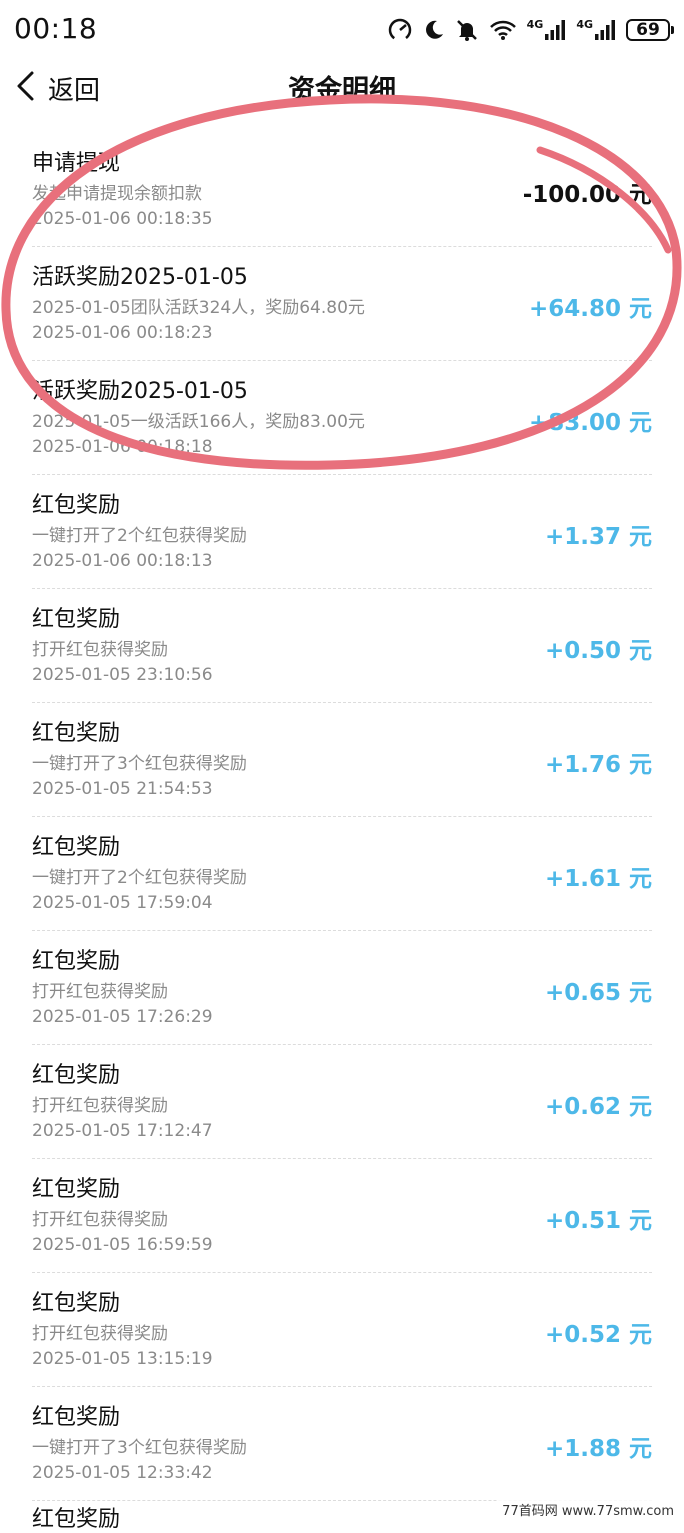 The height and width of the screenshot is (1533, 684). Describe the element at coordinates (122, 903) in the screenshot. I see `record-timestamp: 2025-01-05 17:59:04` at that location.